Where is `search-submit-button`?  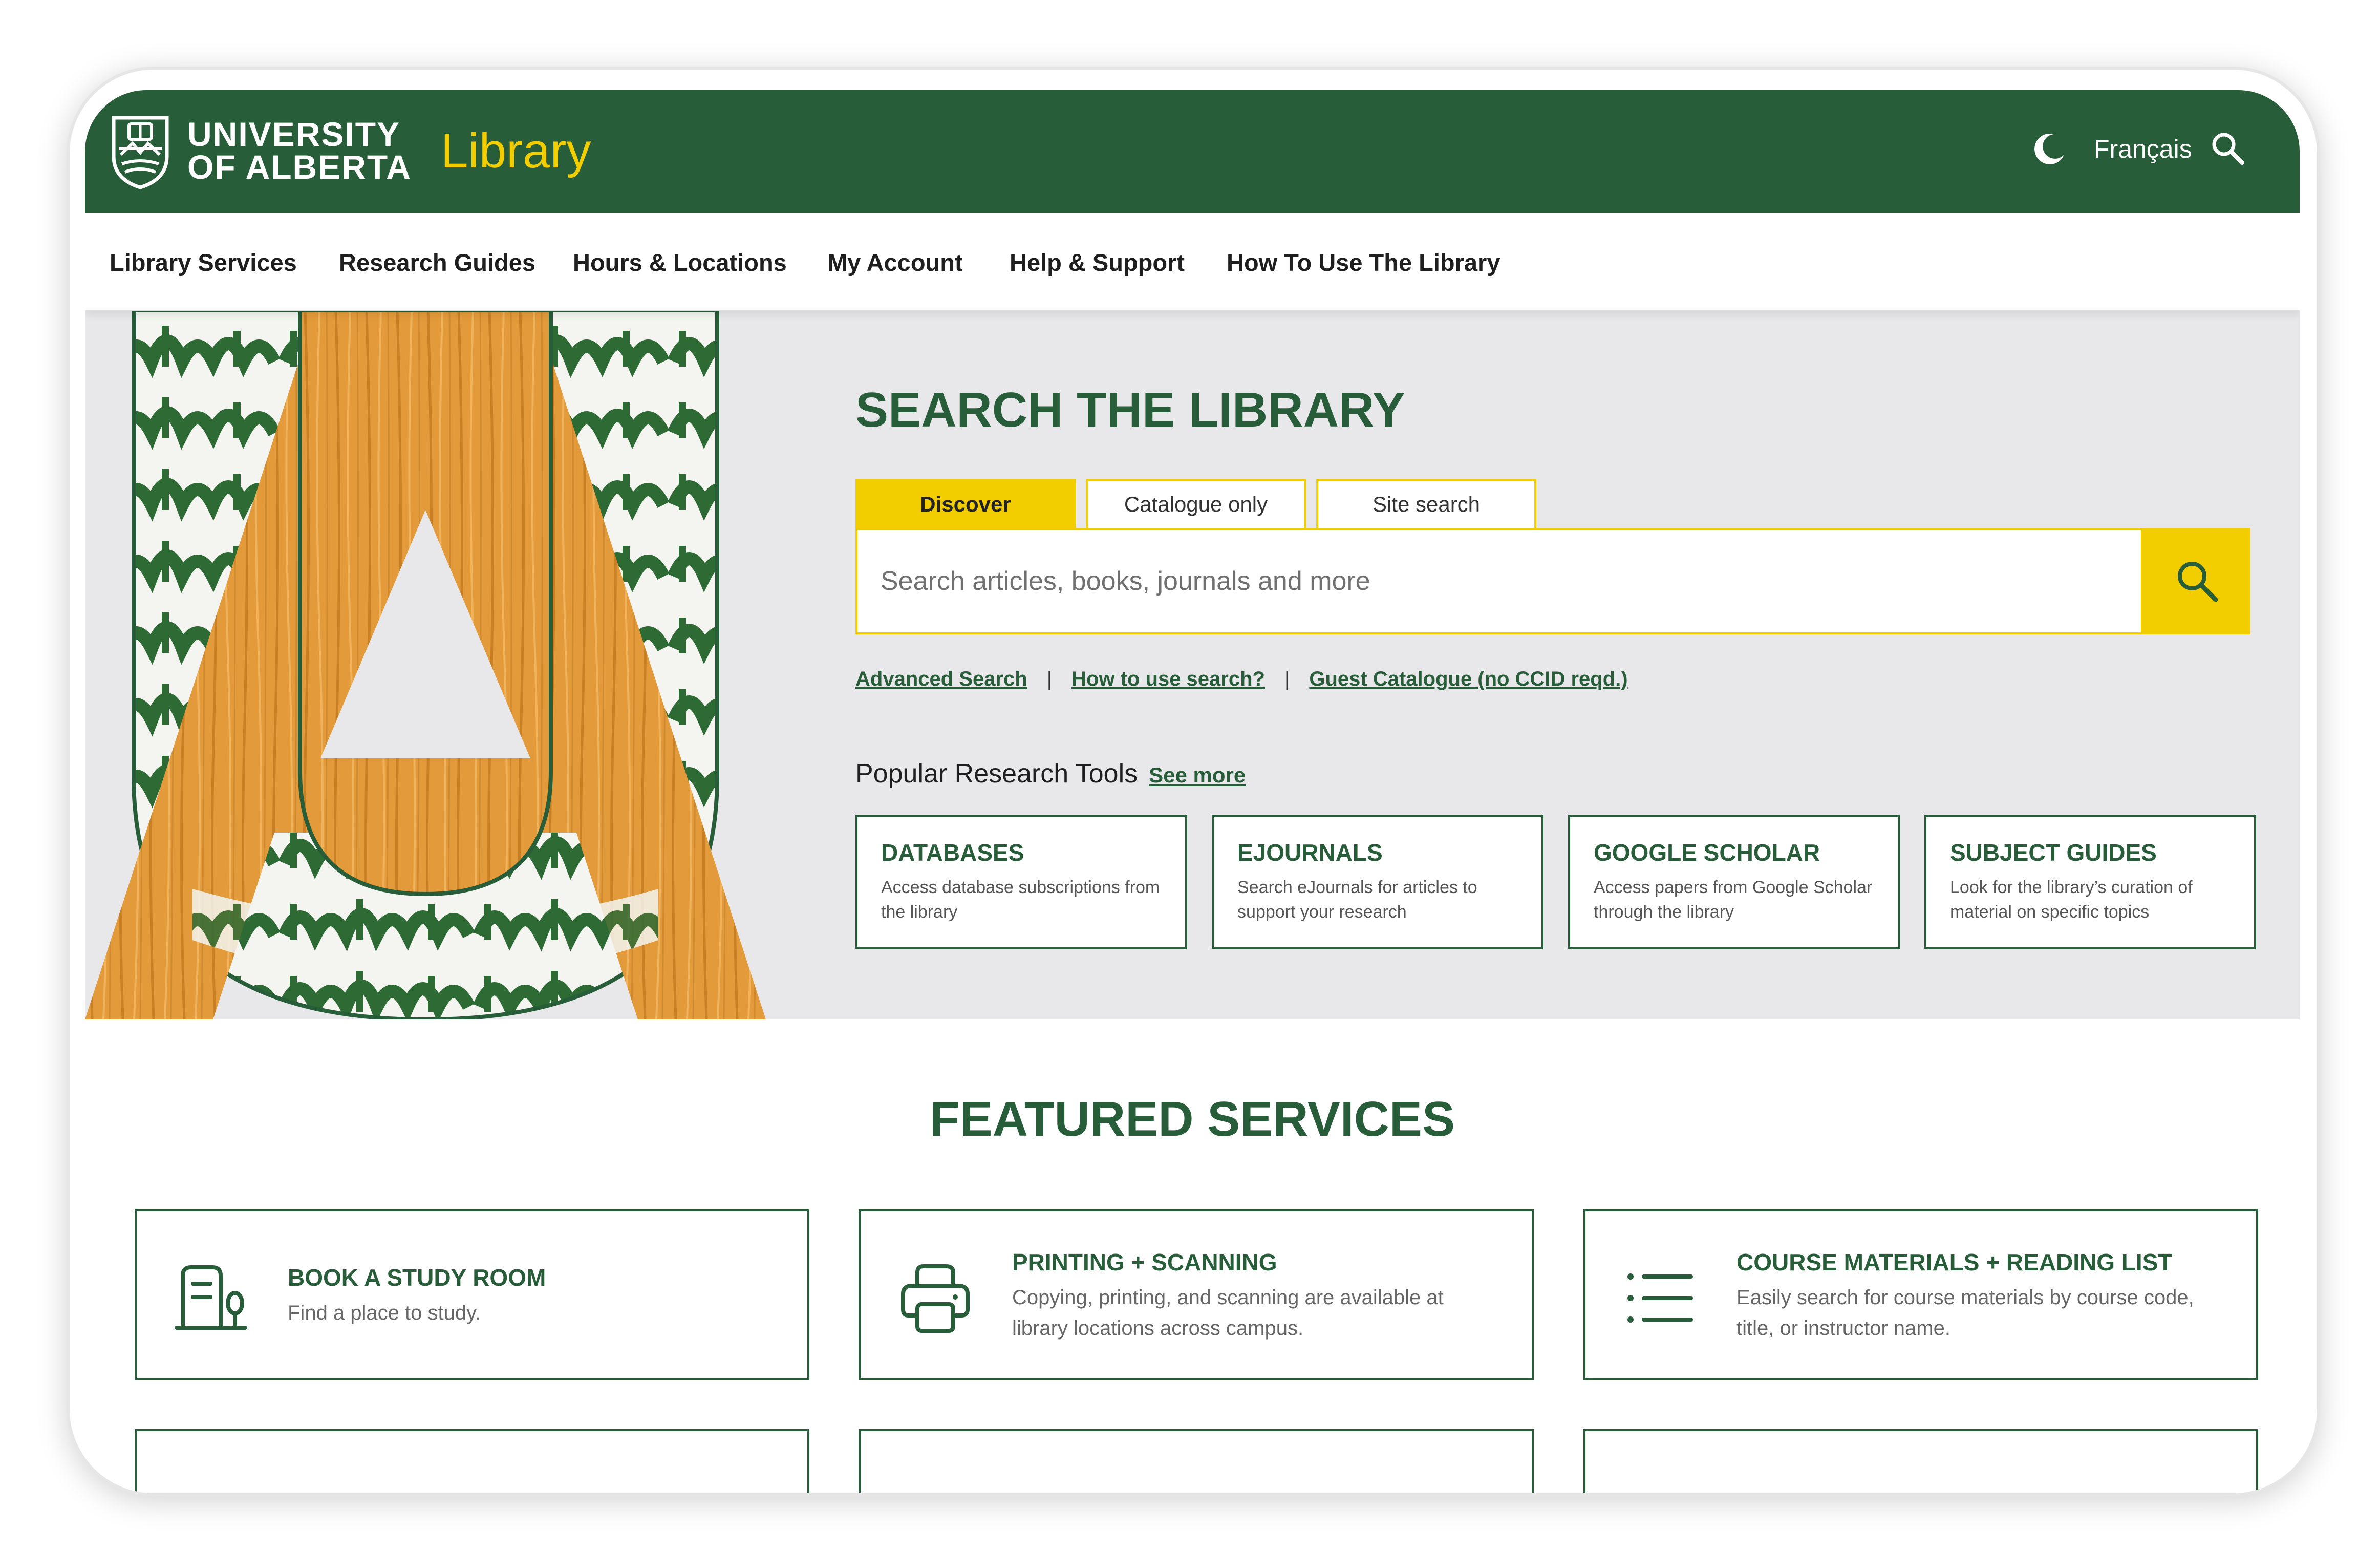
search-submit-button is located at coordinates (2196, 581).